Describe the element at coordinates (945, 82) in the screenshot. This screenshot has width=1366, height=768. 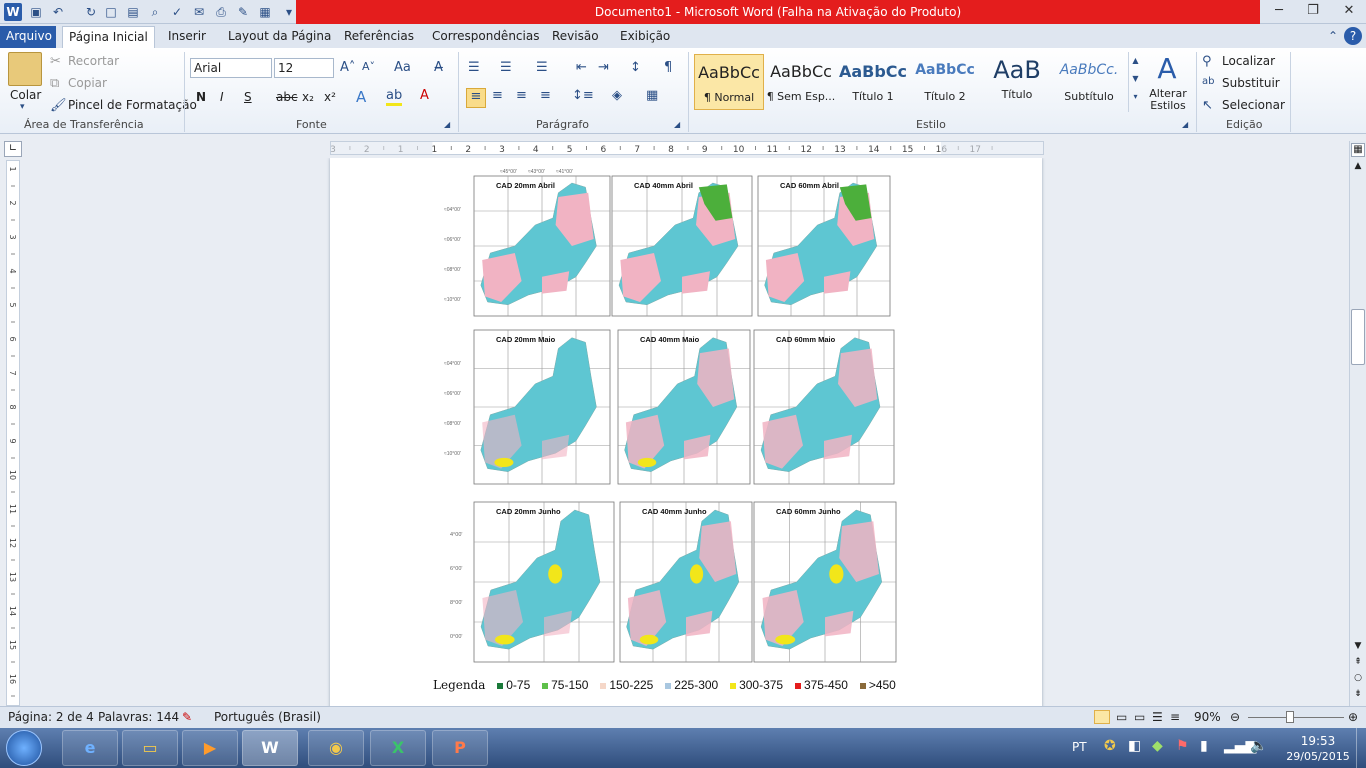
I see `style-heading-2: AaBbCc Título 2` at that location.